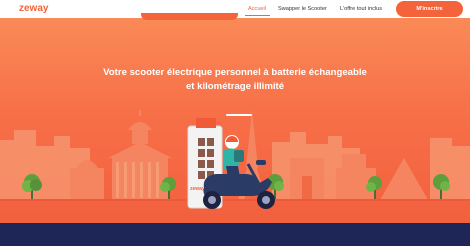 Image resolution: width=470 pixels, height=246 pixels. Describe the element at coordinates (235, 86) in the screenshot. I see `hero-title-line-2: et kilométrage illimité` at that location.